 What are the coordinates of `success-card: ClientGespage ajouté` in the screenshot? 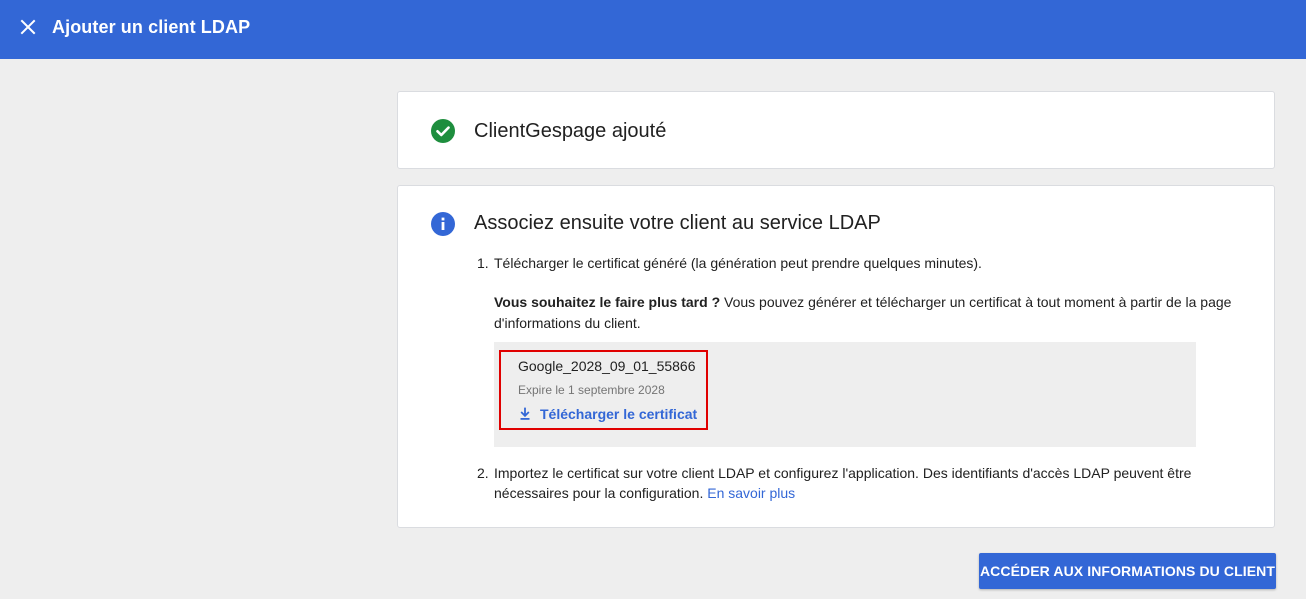 It's located at (836, 130).